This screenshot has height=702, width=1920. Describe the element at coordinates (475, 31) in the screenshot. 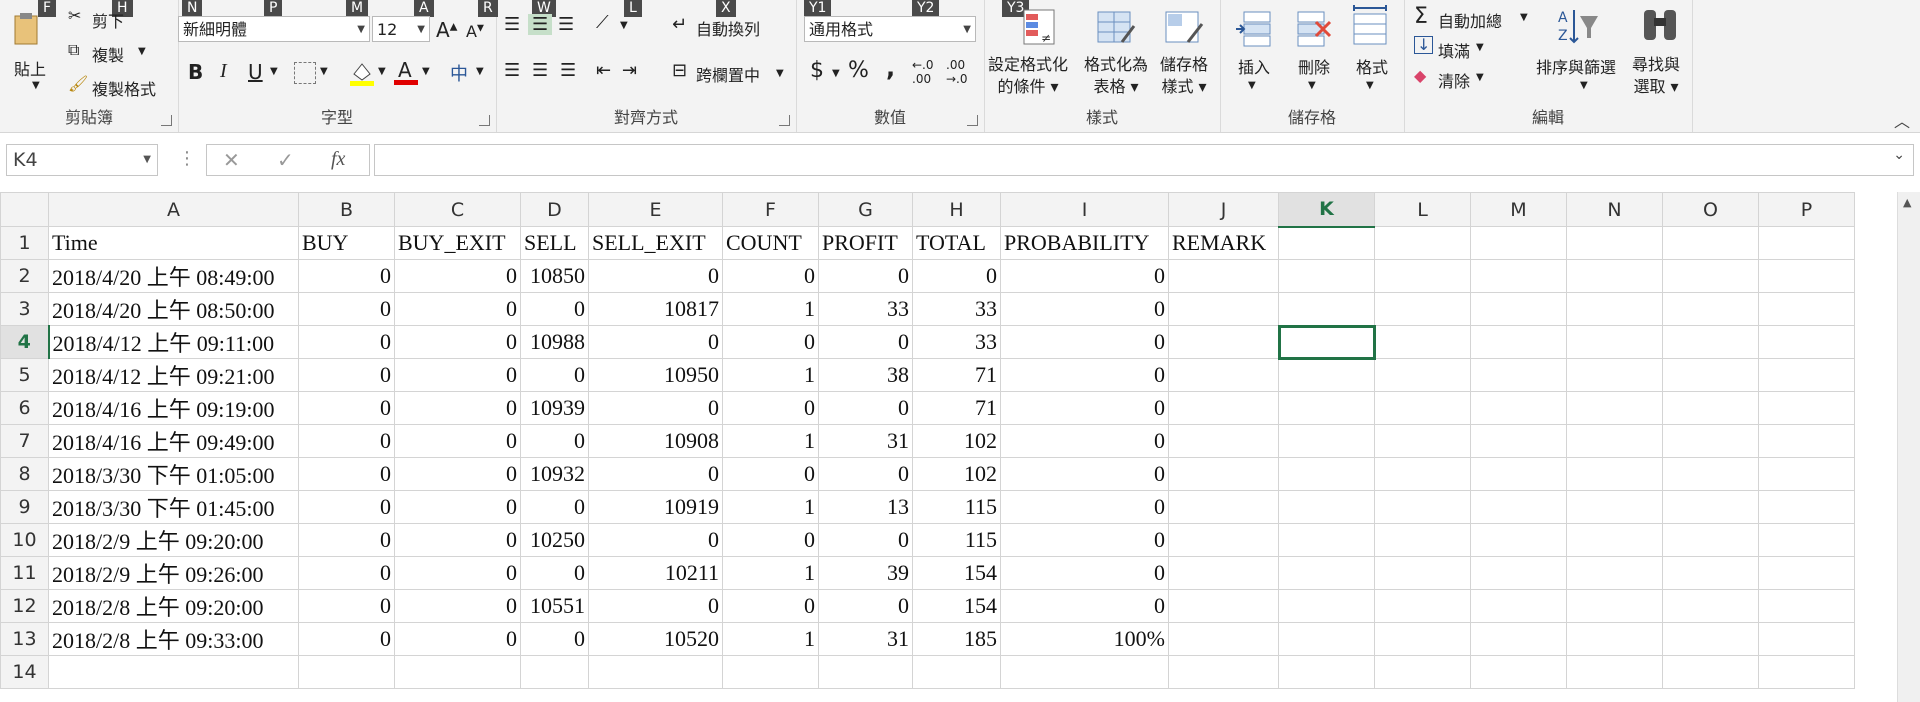

I see `decrease-font-icon: A▼` at that location.